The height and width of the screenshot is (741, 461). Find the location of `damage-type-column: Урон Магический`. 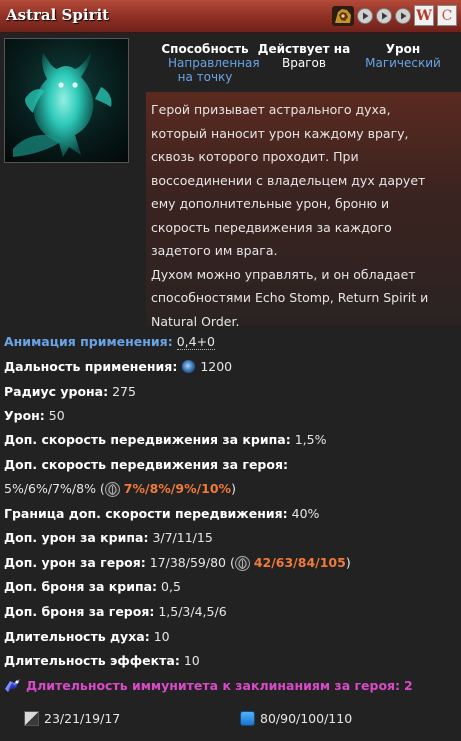

damage-type-column: Урон Магический is located at coordinates (403, 56).